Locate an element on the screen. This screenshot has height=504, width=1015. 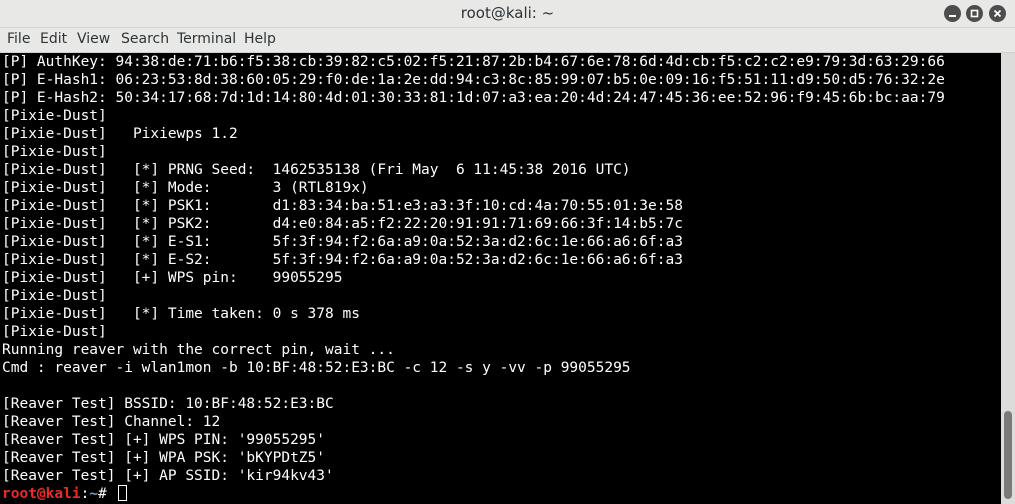
terminal-line: [Reaver Test] [+] AP SSID: 'kir94kv43' is located at coordinates (168, 476).